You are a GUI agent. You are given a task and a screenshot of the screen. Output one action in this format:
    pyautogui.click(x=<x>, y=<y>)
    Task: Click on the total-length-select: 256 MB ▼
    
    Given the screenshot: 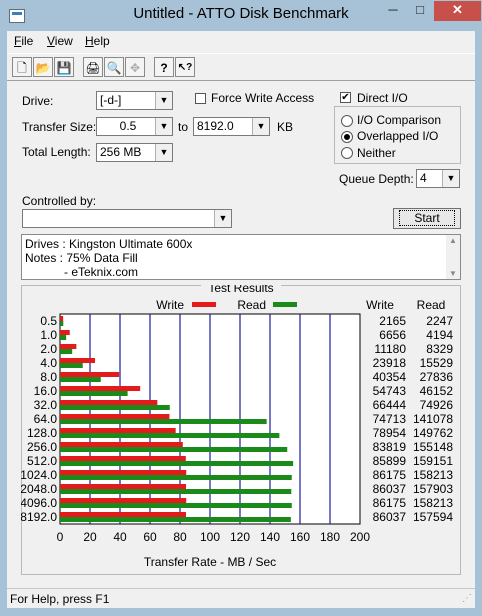 What is the action you would take?
    pyautogui.click(x=134, y=152)
    